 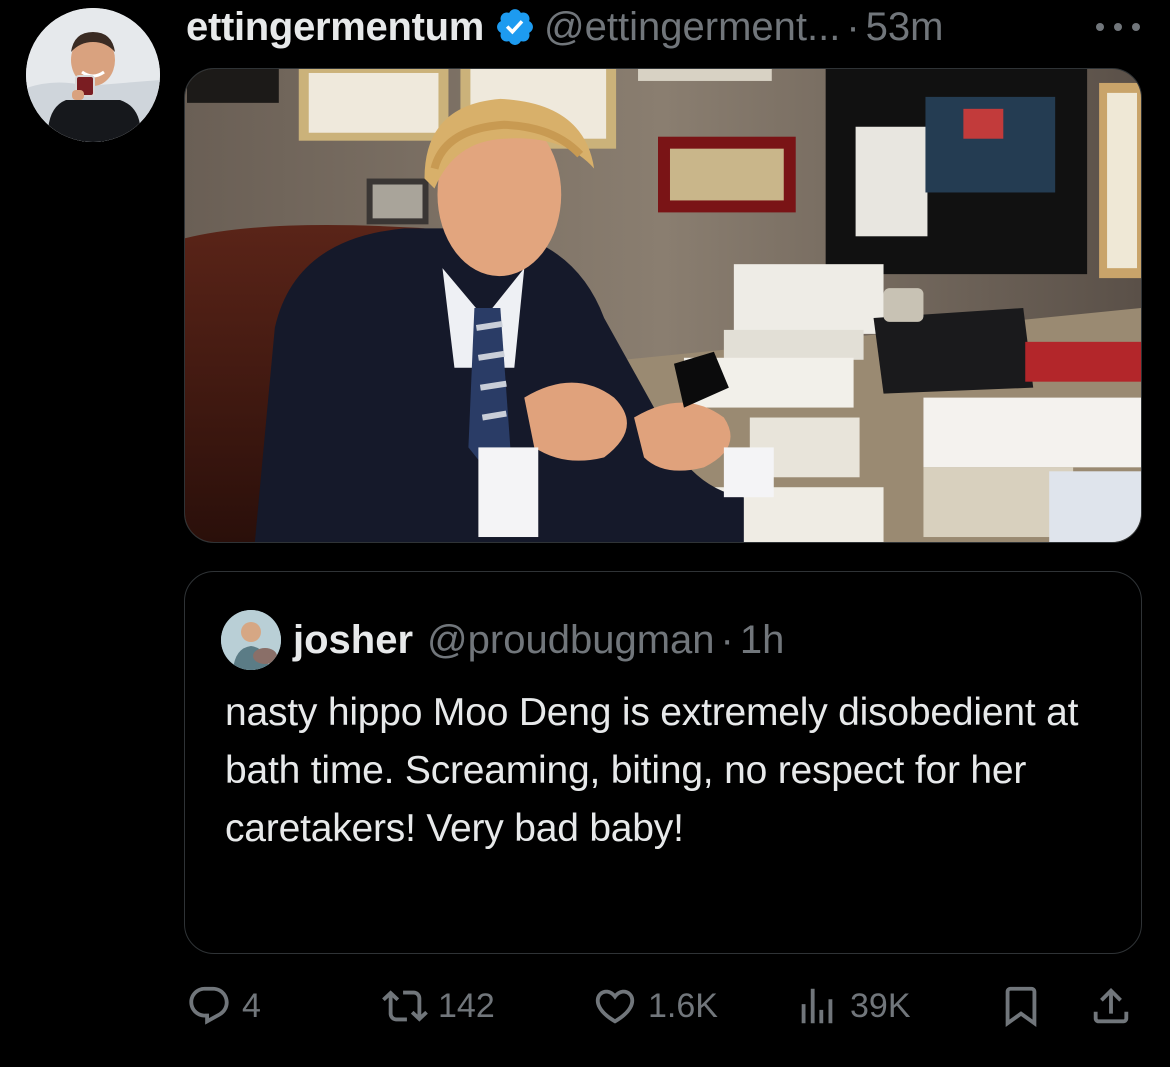 I want to click on share-button, so click(x=1111, y=1006).